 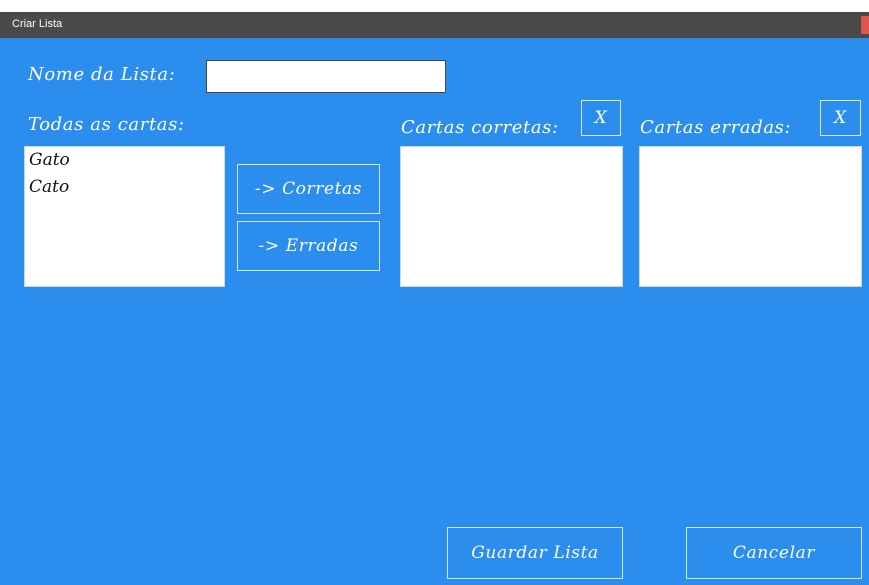 I want to click on list-name-label: Nome da Lista:, so click(x=102, y=74).